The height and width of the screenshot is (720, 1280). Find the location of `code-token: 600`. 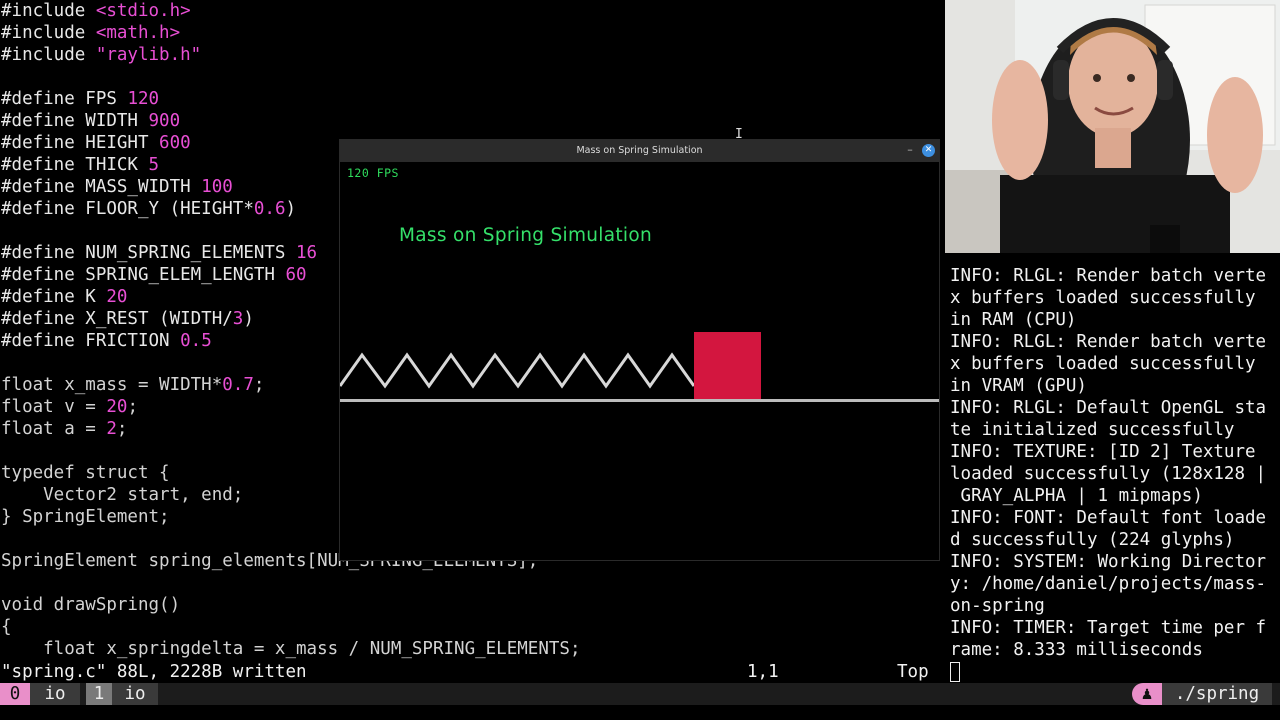

code-token: 600 is located at coordinates (175, 143).